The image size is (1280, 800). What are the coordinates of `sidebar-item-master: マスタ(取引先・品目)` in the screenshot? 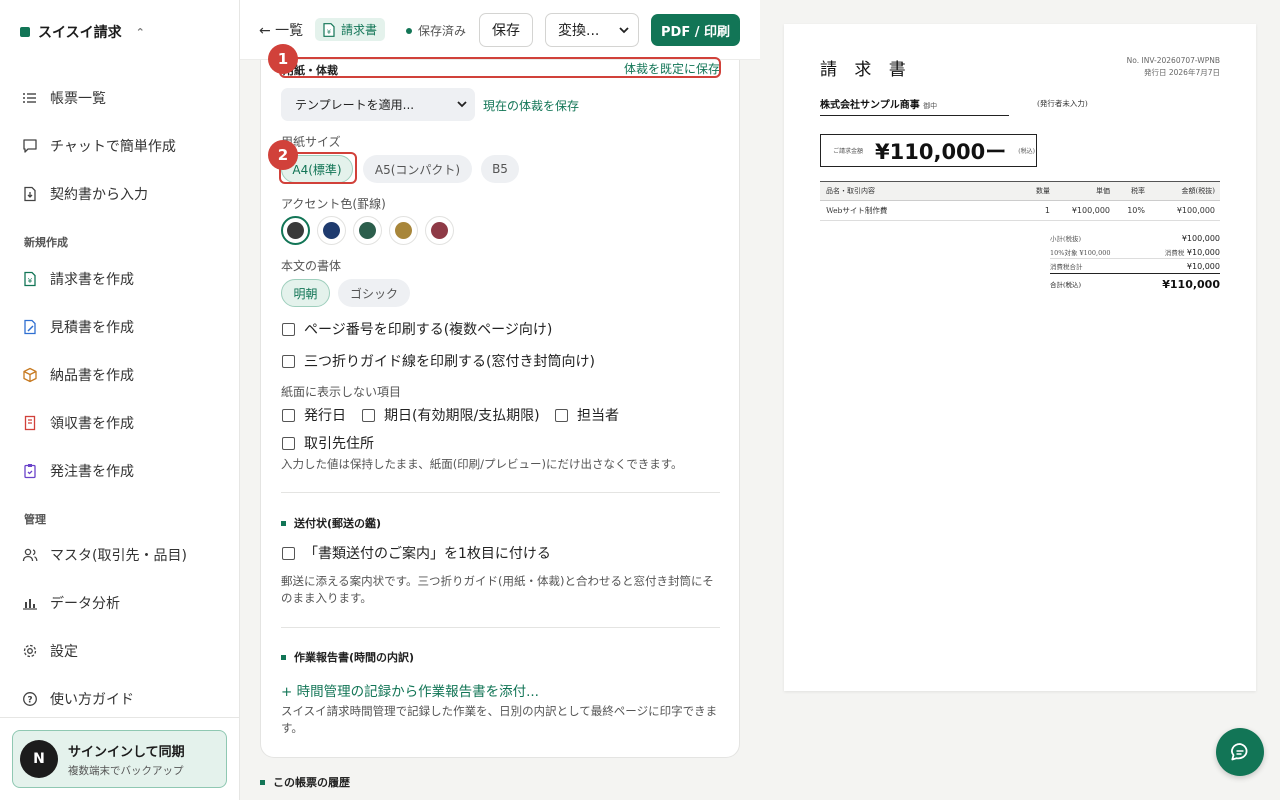 It's located at (104, 555).